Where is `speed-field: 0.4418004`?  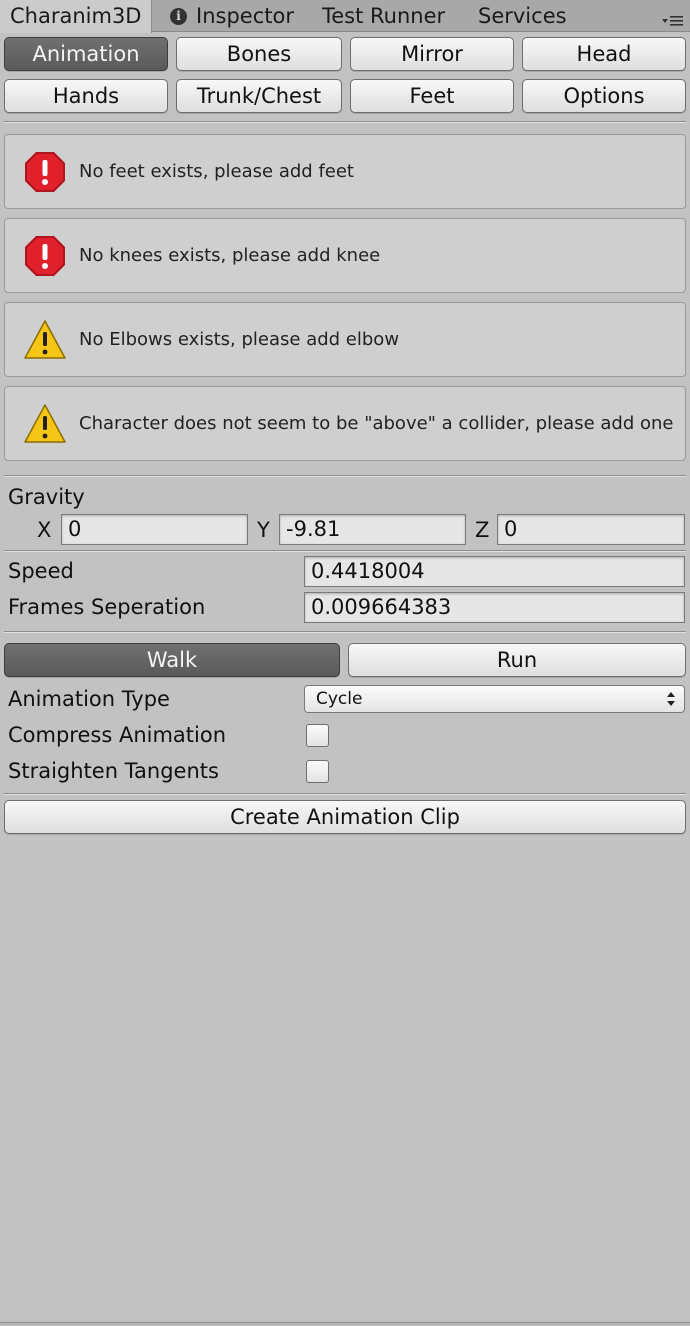
speed-field: 0.4418004 is located at coordinates (494, 571).